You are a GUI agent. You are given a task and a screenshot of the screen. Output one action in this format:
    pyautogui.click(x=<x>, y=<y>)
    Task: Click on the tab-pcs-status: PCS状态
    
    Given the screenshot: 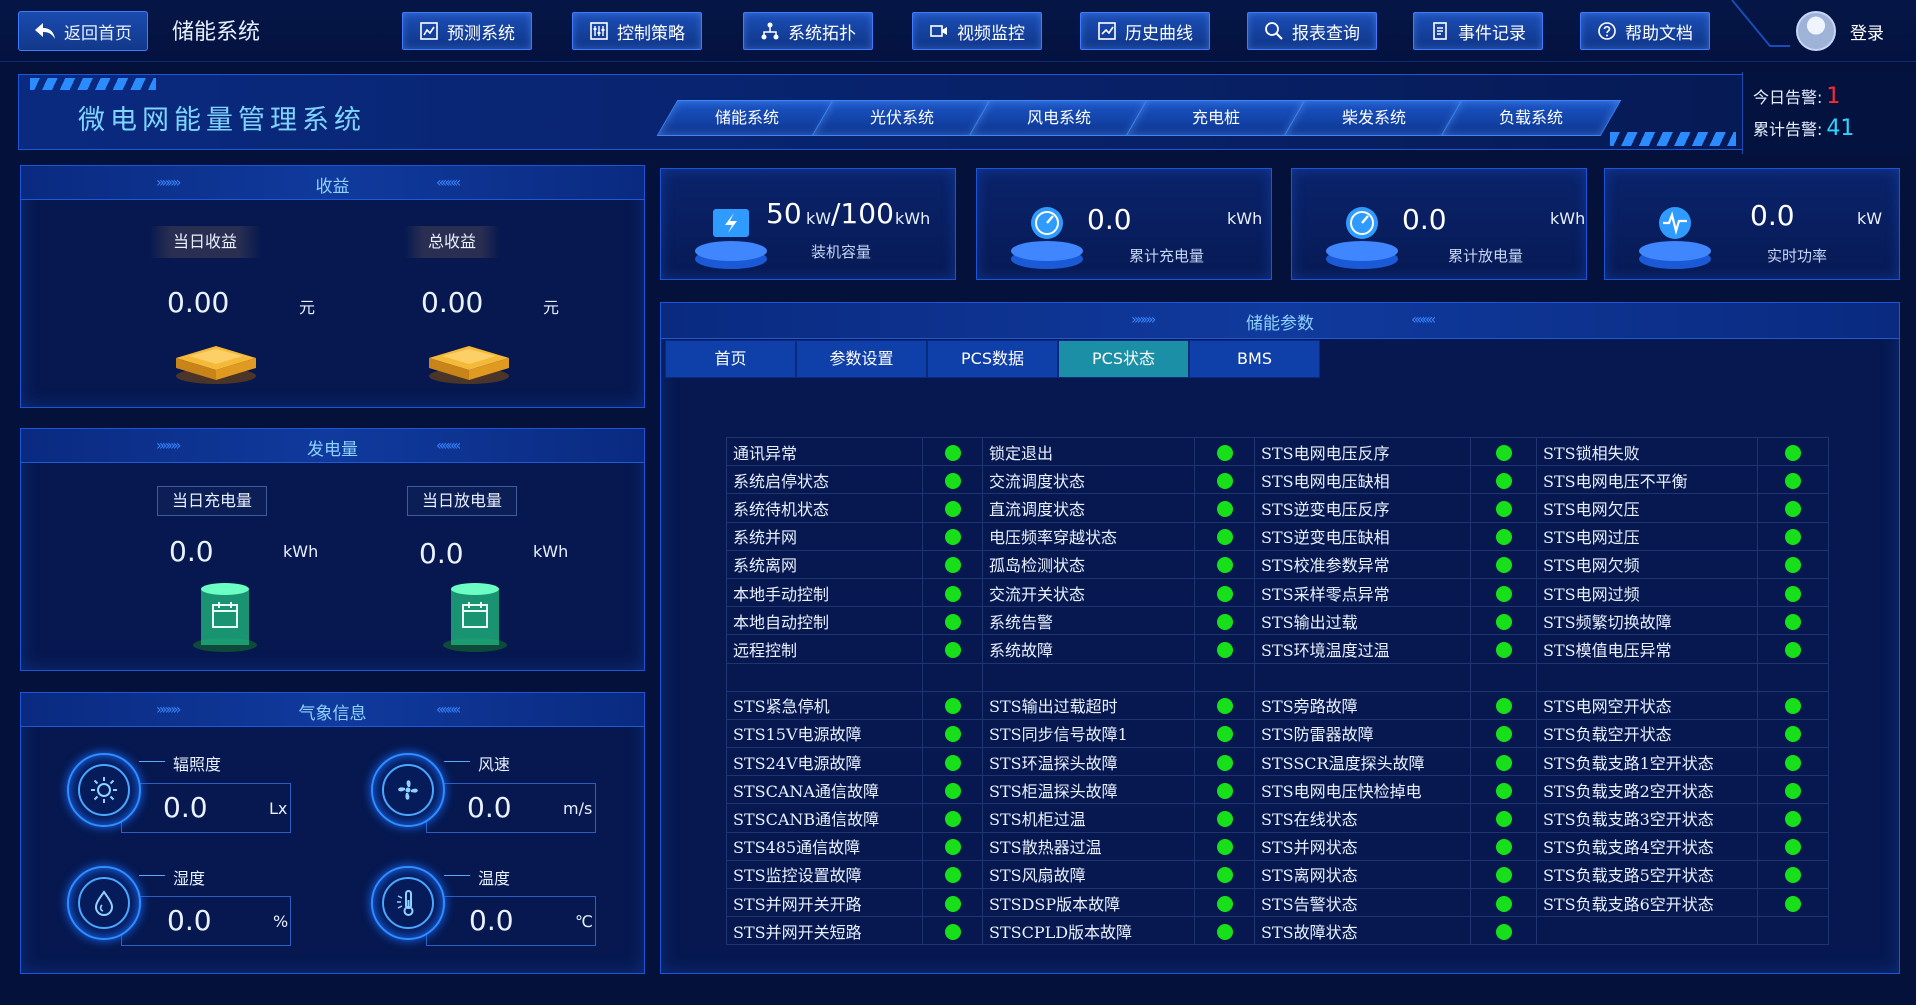 What is the action you would take?
    pyautogui.click(x=1123, y=359)
    